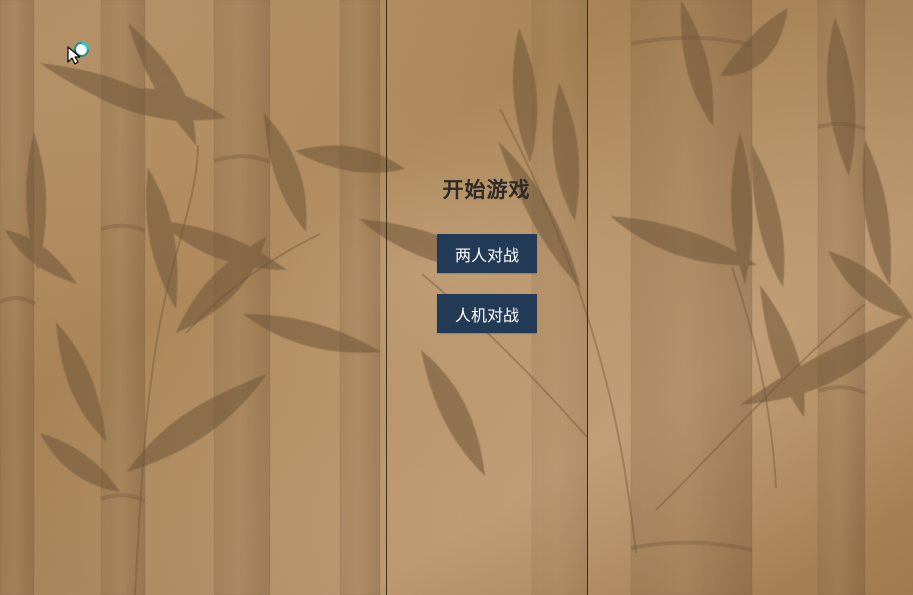  I want to click on mouse-pointer-icon, so click(73, 55).